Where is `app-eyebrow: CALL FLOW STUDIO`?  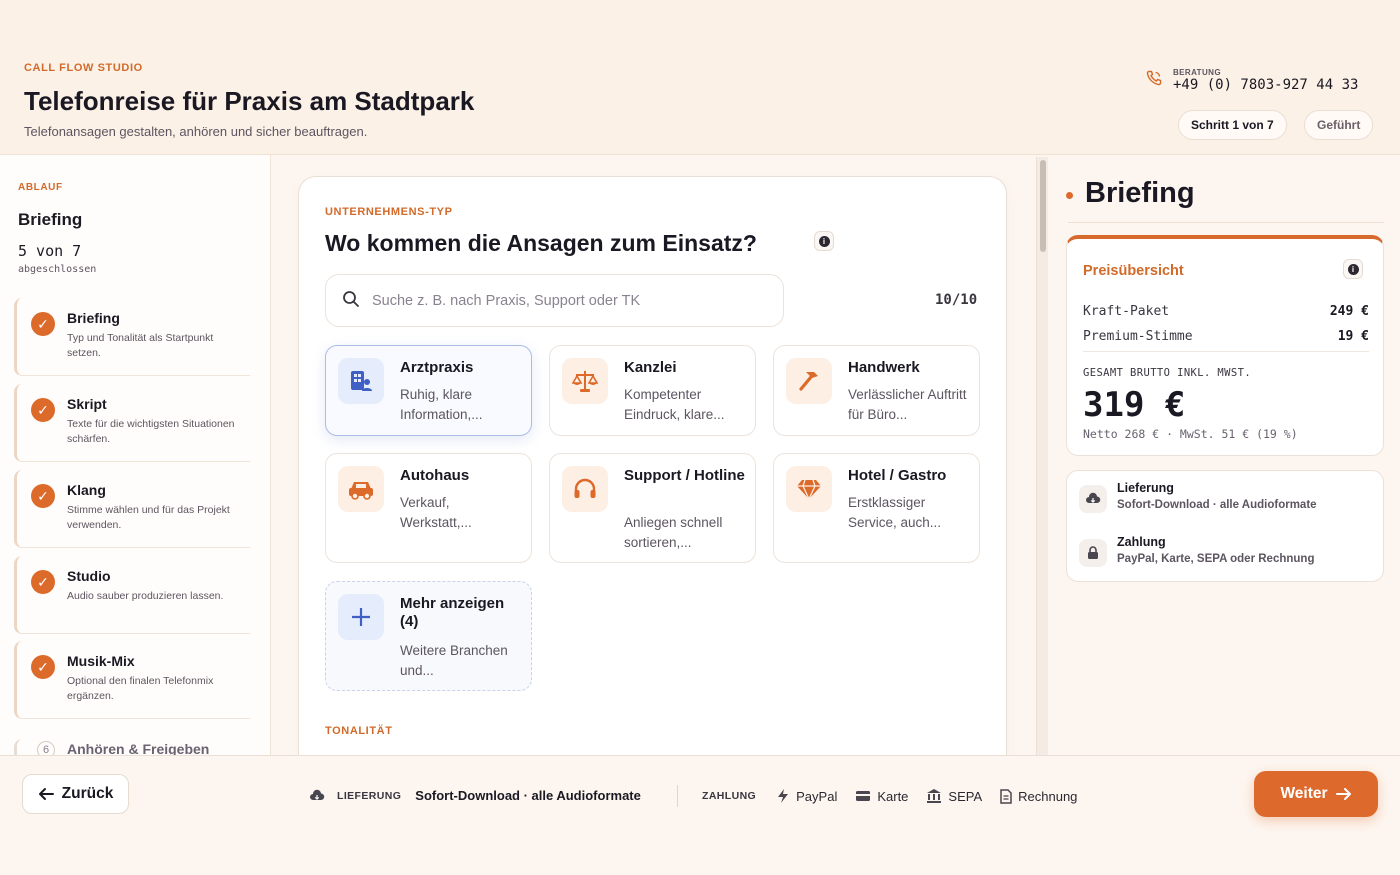
app-eyebrow: CALL FLOW STUDIO is located at coordinates (83, 68).